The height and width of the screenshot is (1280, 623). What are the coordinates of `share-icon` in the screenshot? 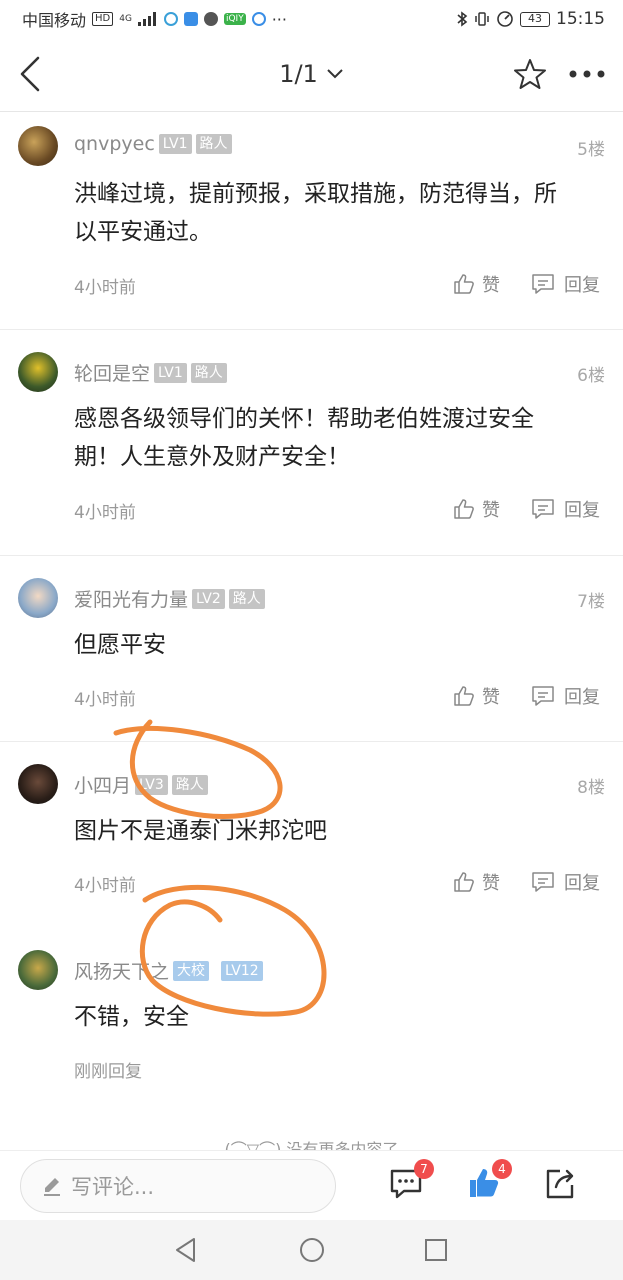 It's located at (560, 1184).